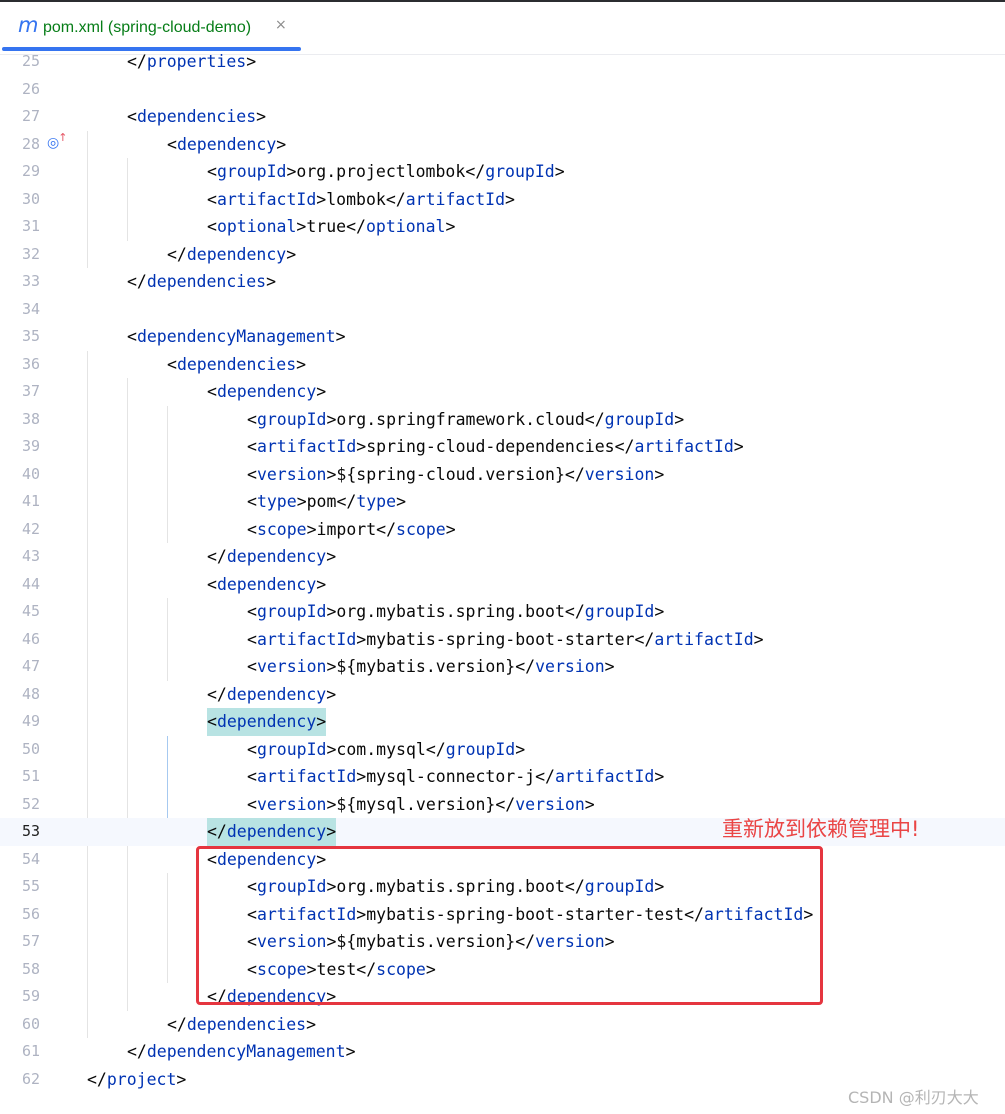  I want to click on code-line: 49 <dependency>, so click(502, 722).